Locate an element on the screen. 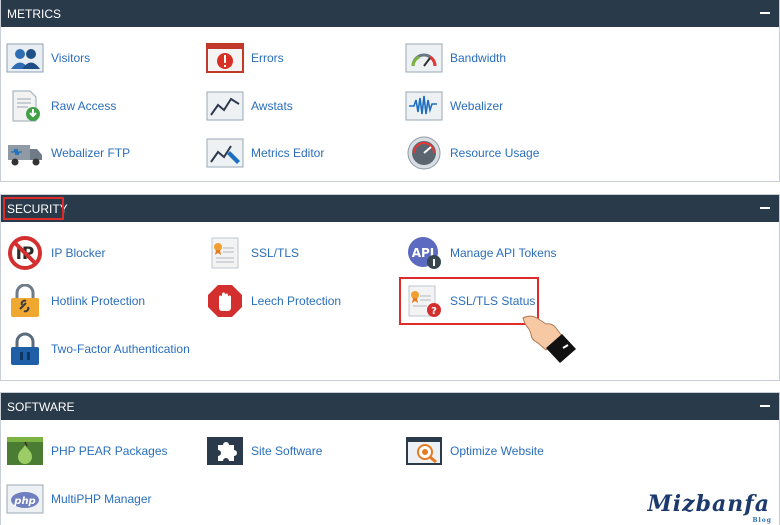 This screenshot has width=780, height=525. manage-api-tokens-label: Manage API Tokens is located at coordinates (503, 253).